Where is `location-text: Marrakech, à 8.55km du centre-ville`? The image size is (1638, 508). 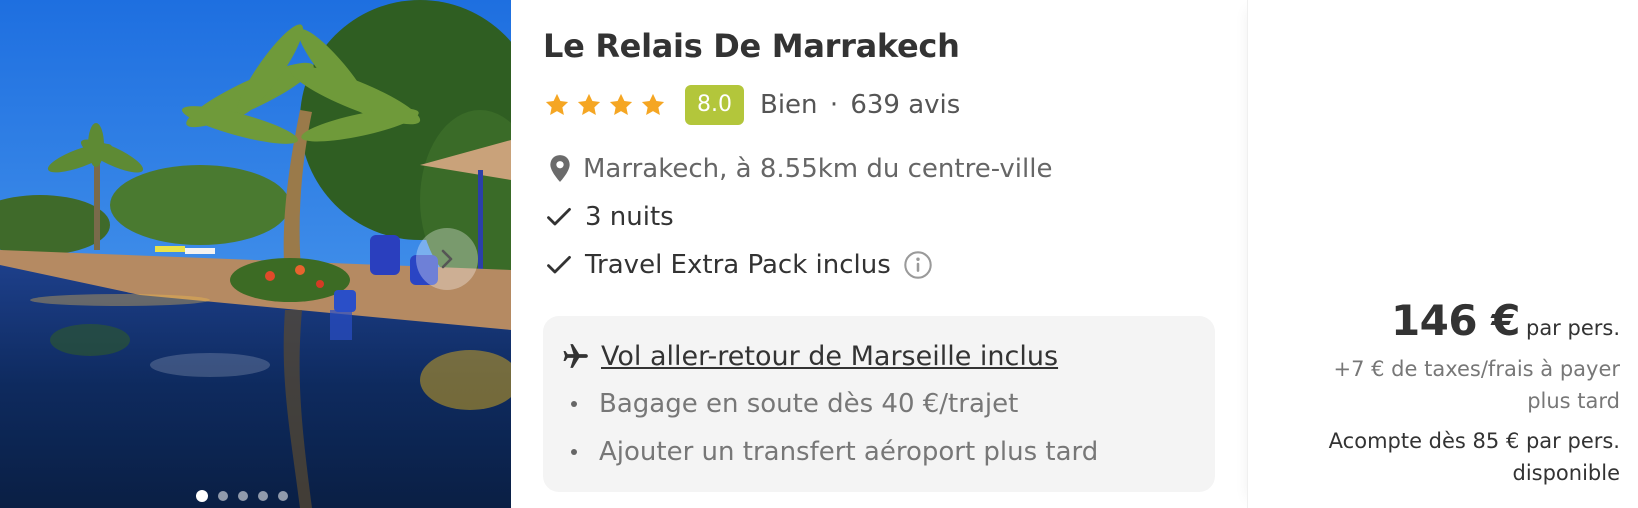 location-text: Marrakech, à 8.55km du centre-ville is located at coordinates (818, 169).